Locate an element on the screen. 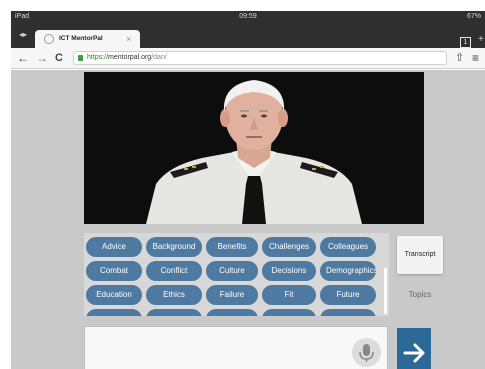  send-button is located at coordinates (414, 348).